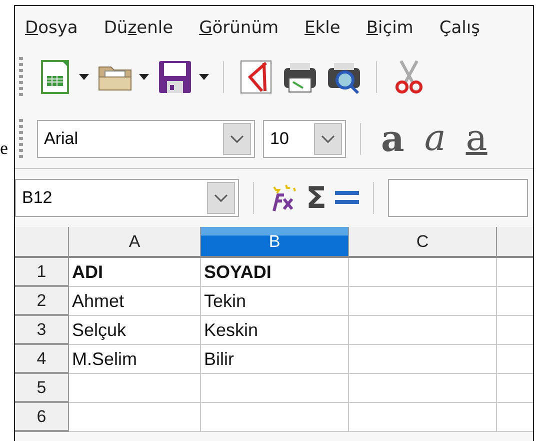  Describe the element at coordinates (390, 28) in the screenshot. I see `menu-item: Biçim` at that location.